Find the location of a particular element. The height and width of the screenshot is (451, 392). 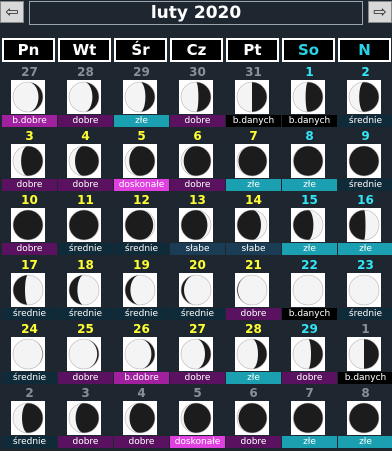

day-rating-label: doskonałe is located at coordinates (141, 185).